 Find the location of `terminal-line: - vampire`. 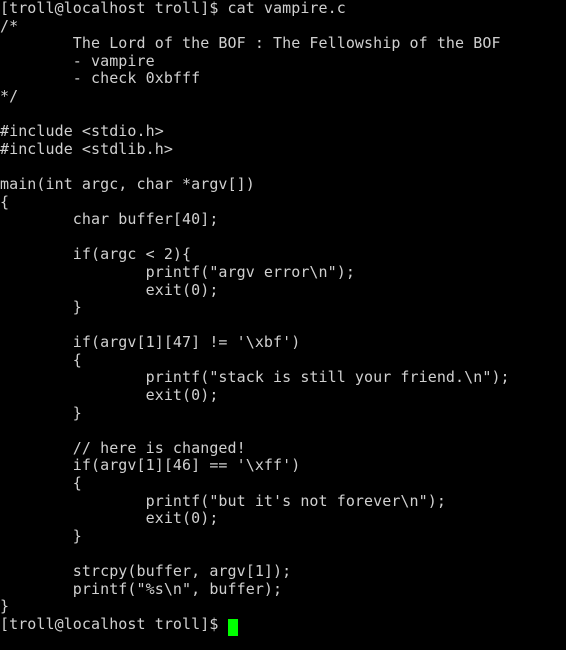

terminal-line: - vampire is located at coordinates (77, 60).